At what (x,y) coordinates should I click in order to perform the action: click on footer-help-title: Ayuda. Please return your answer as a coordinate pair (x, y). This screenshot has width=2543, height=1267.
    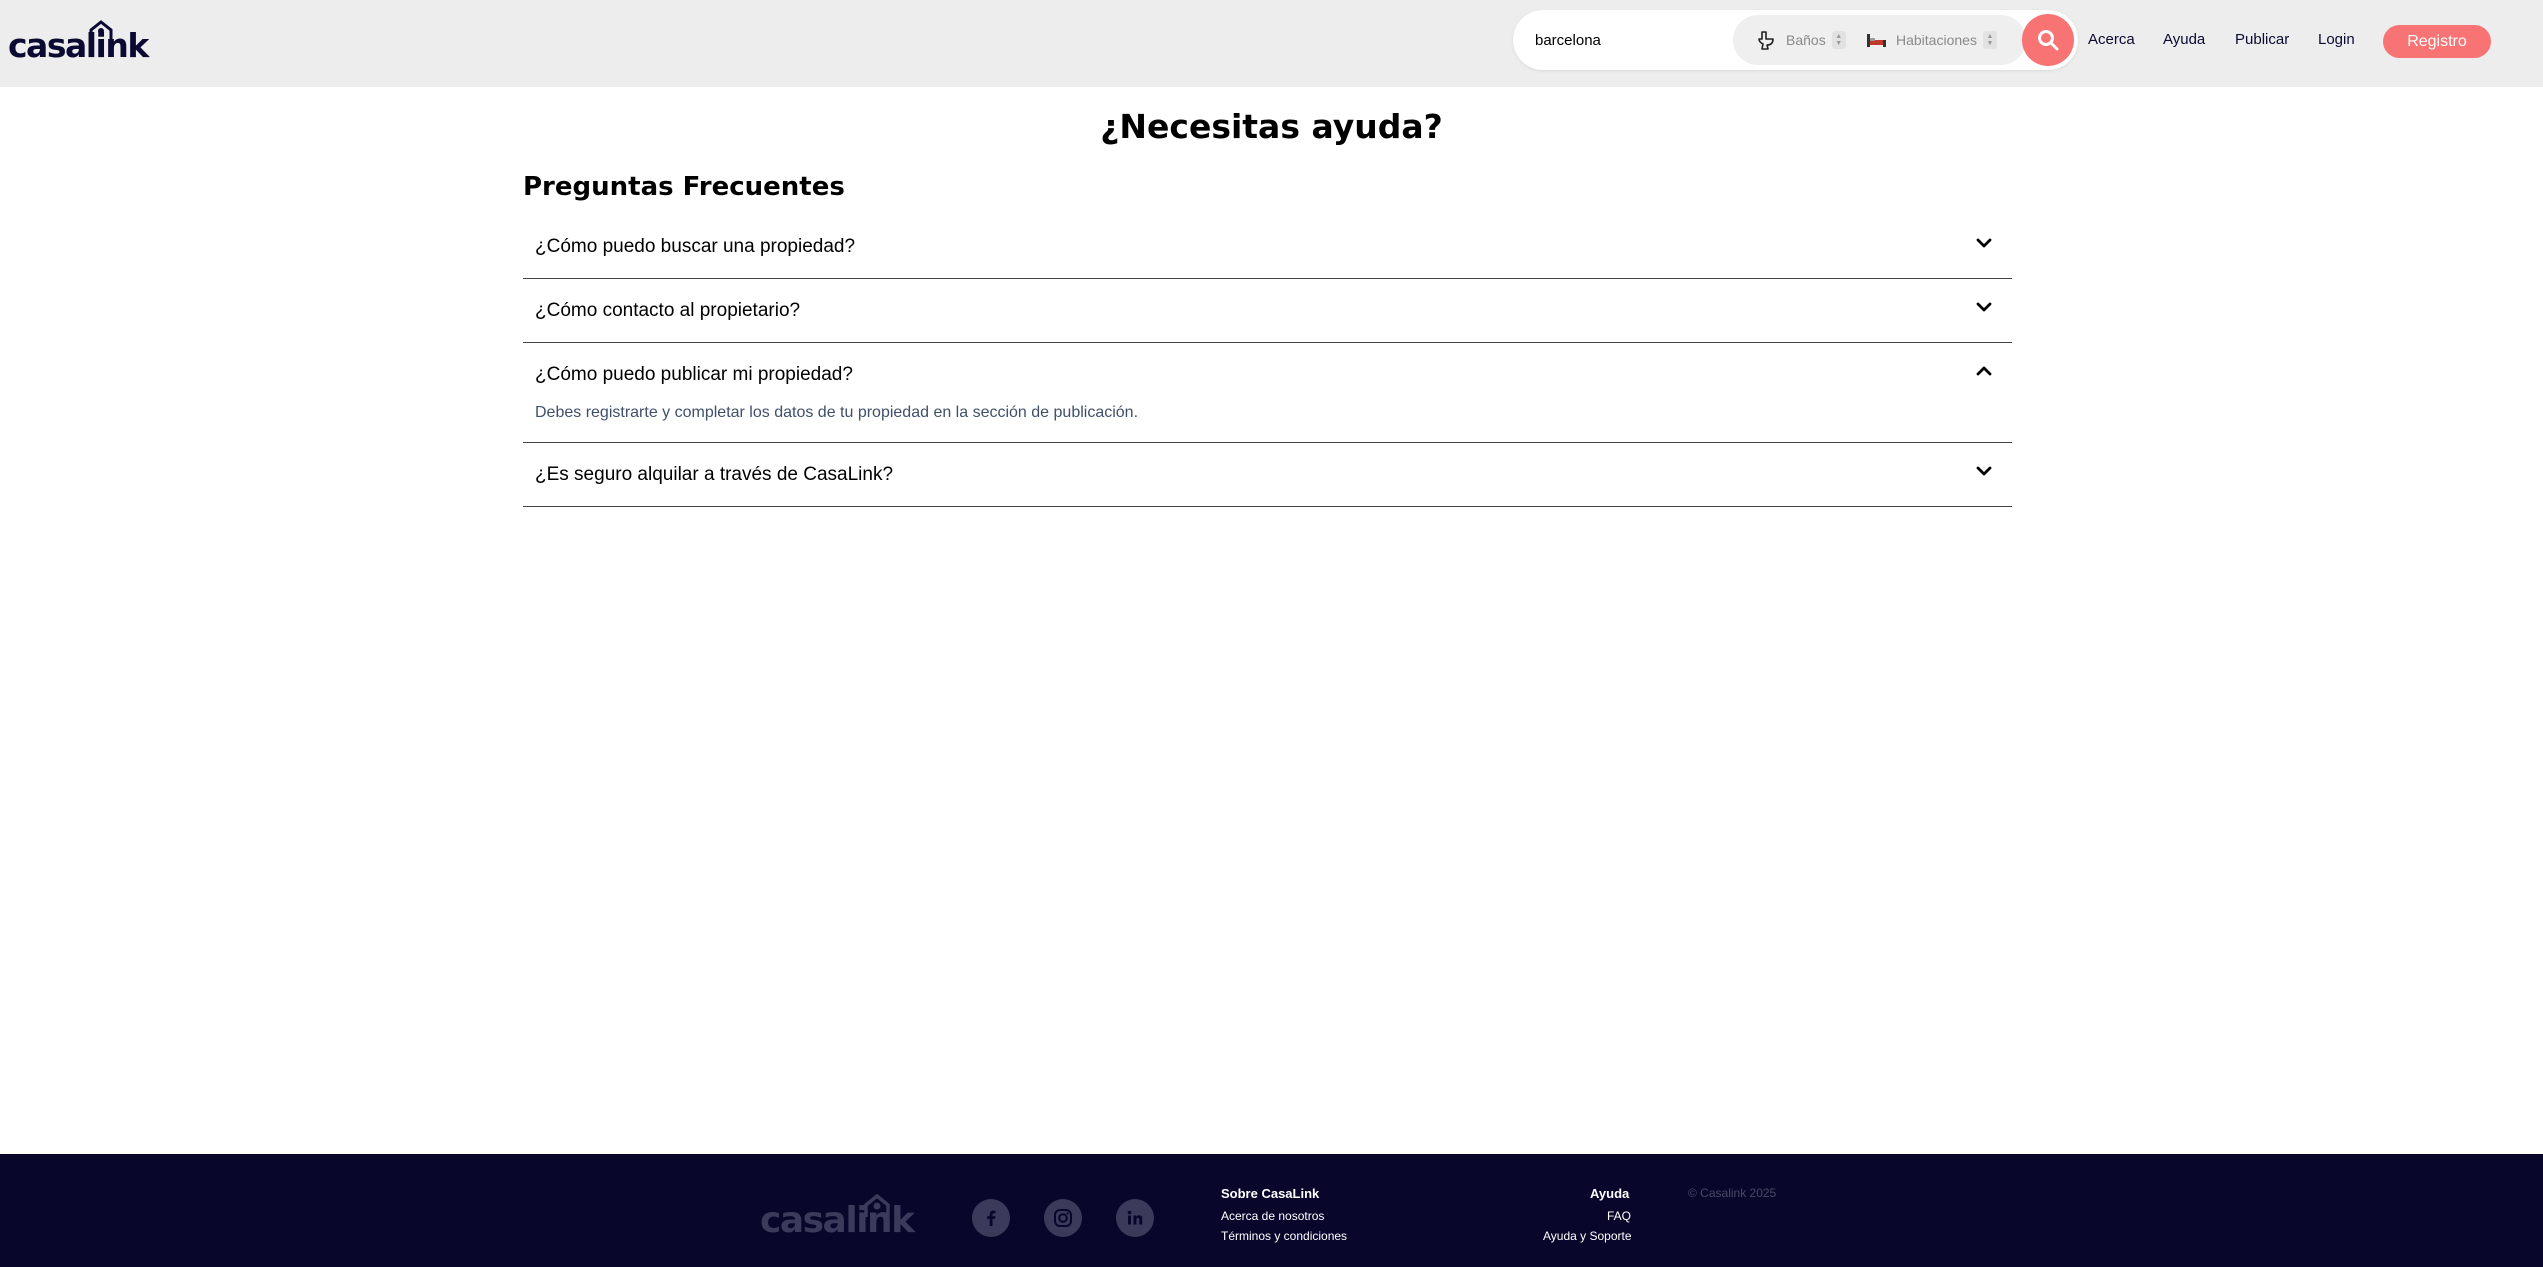
    Looking at the image, I should click on (1610, 1193).